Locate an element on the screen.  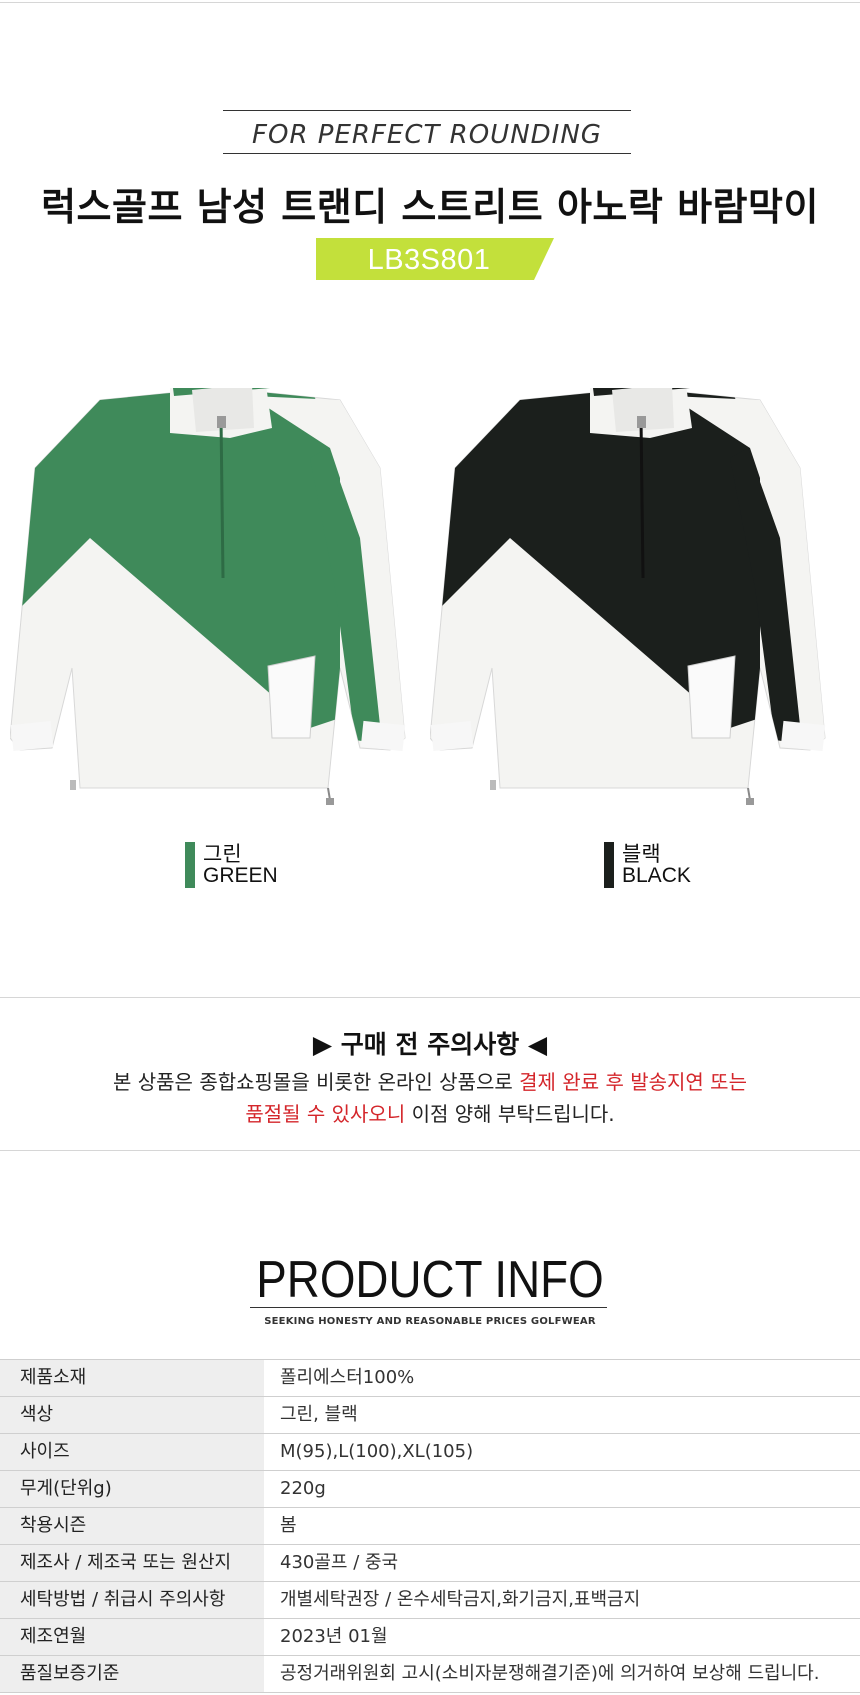
table-row: 색상 그린, 블랙 is located at coordinates (430, 1415).